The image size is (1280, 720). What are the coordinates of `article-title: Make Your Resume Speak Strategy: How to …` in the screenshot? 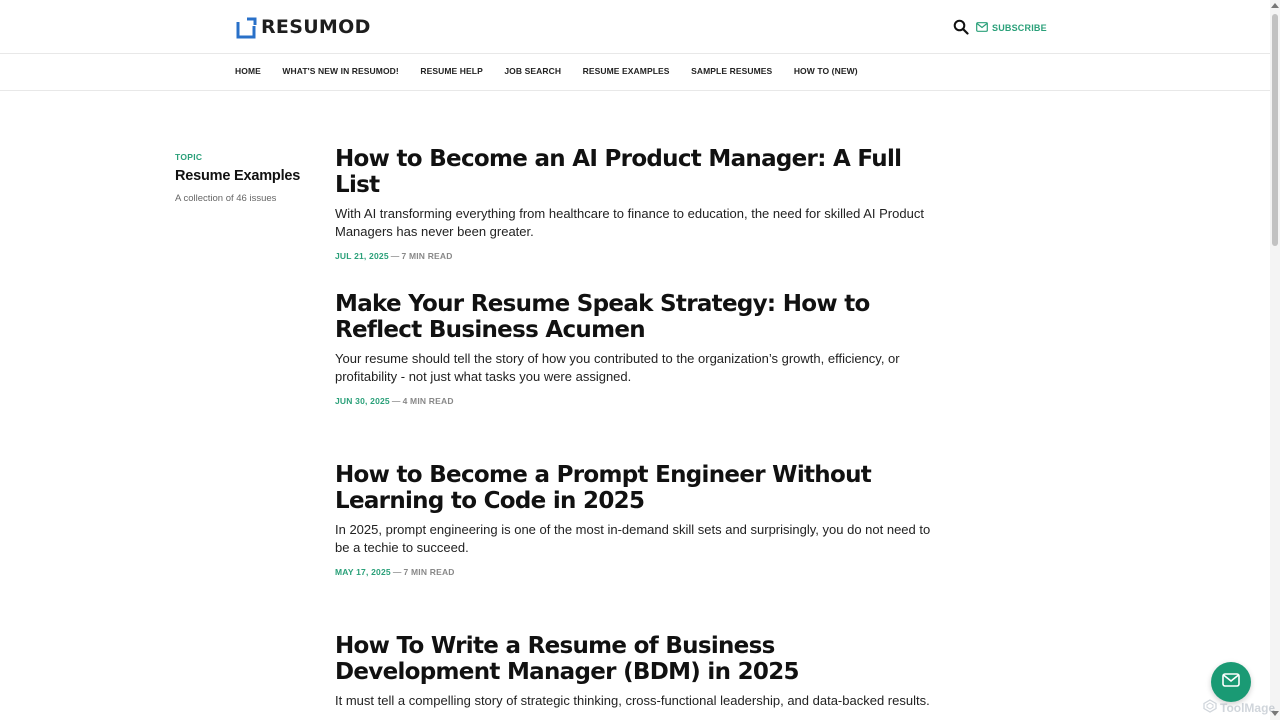 It's located at (635, 317).